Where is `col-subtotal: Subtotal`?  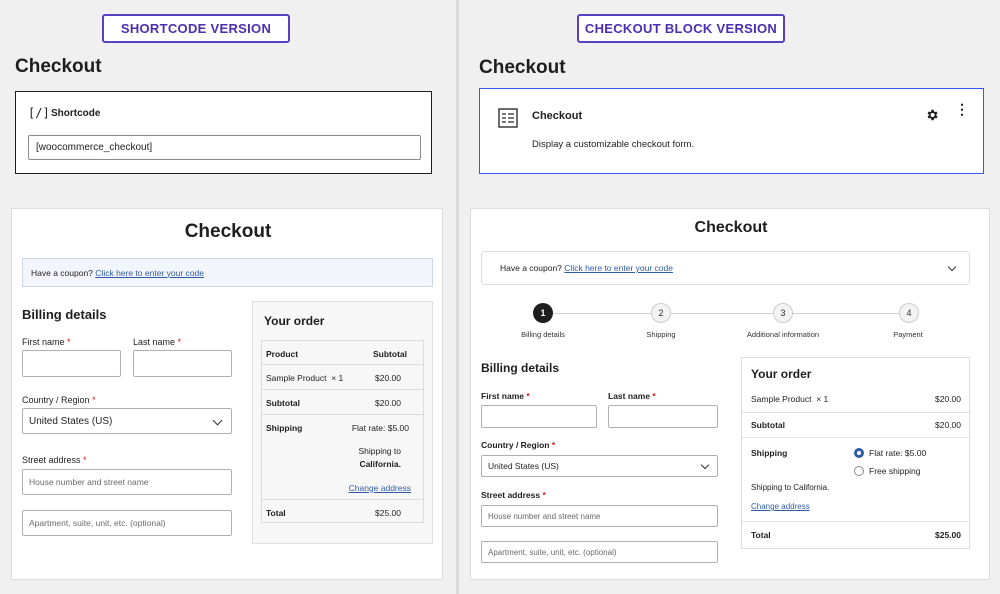 col-subtotal: Subtotal is located at coordinates (390, 354).